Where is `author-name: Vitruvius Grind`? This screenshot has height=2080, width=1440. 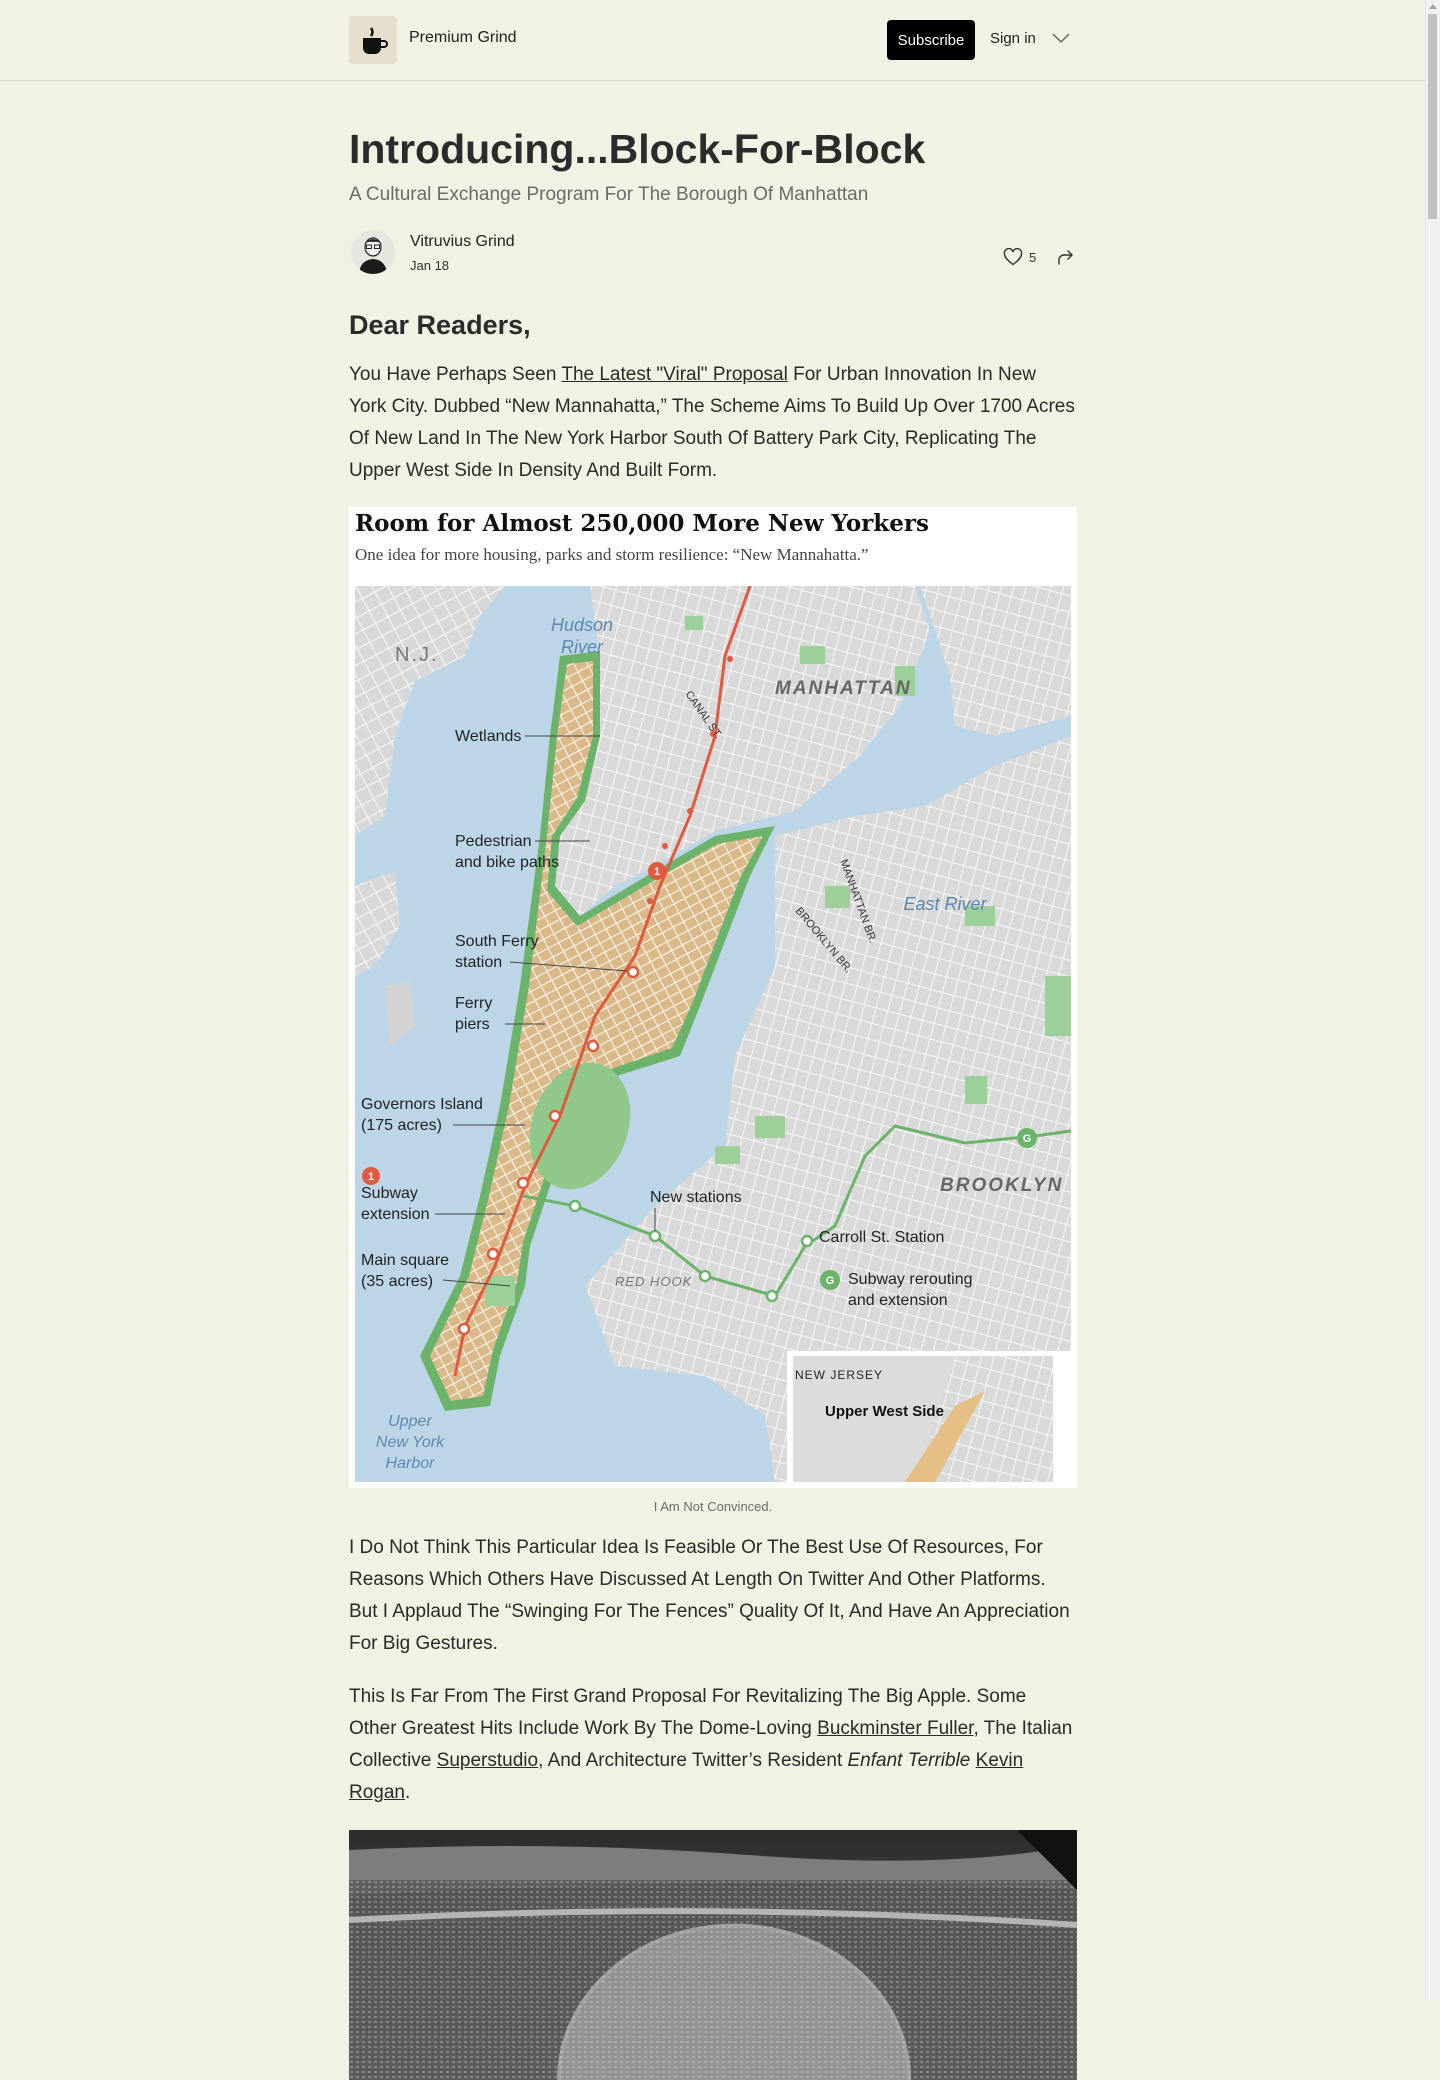 author-name: Vitruvius Grind is located at coordinates (462, 242).